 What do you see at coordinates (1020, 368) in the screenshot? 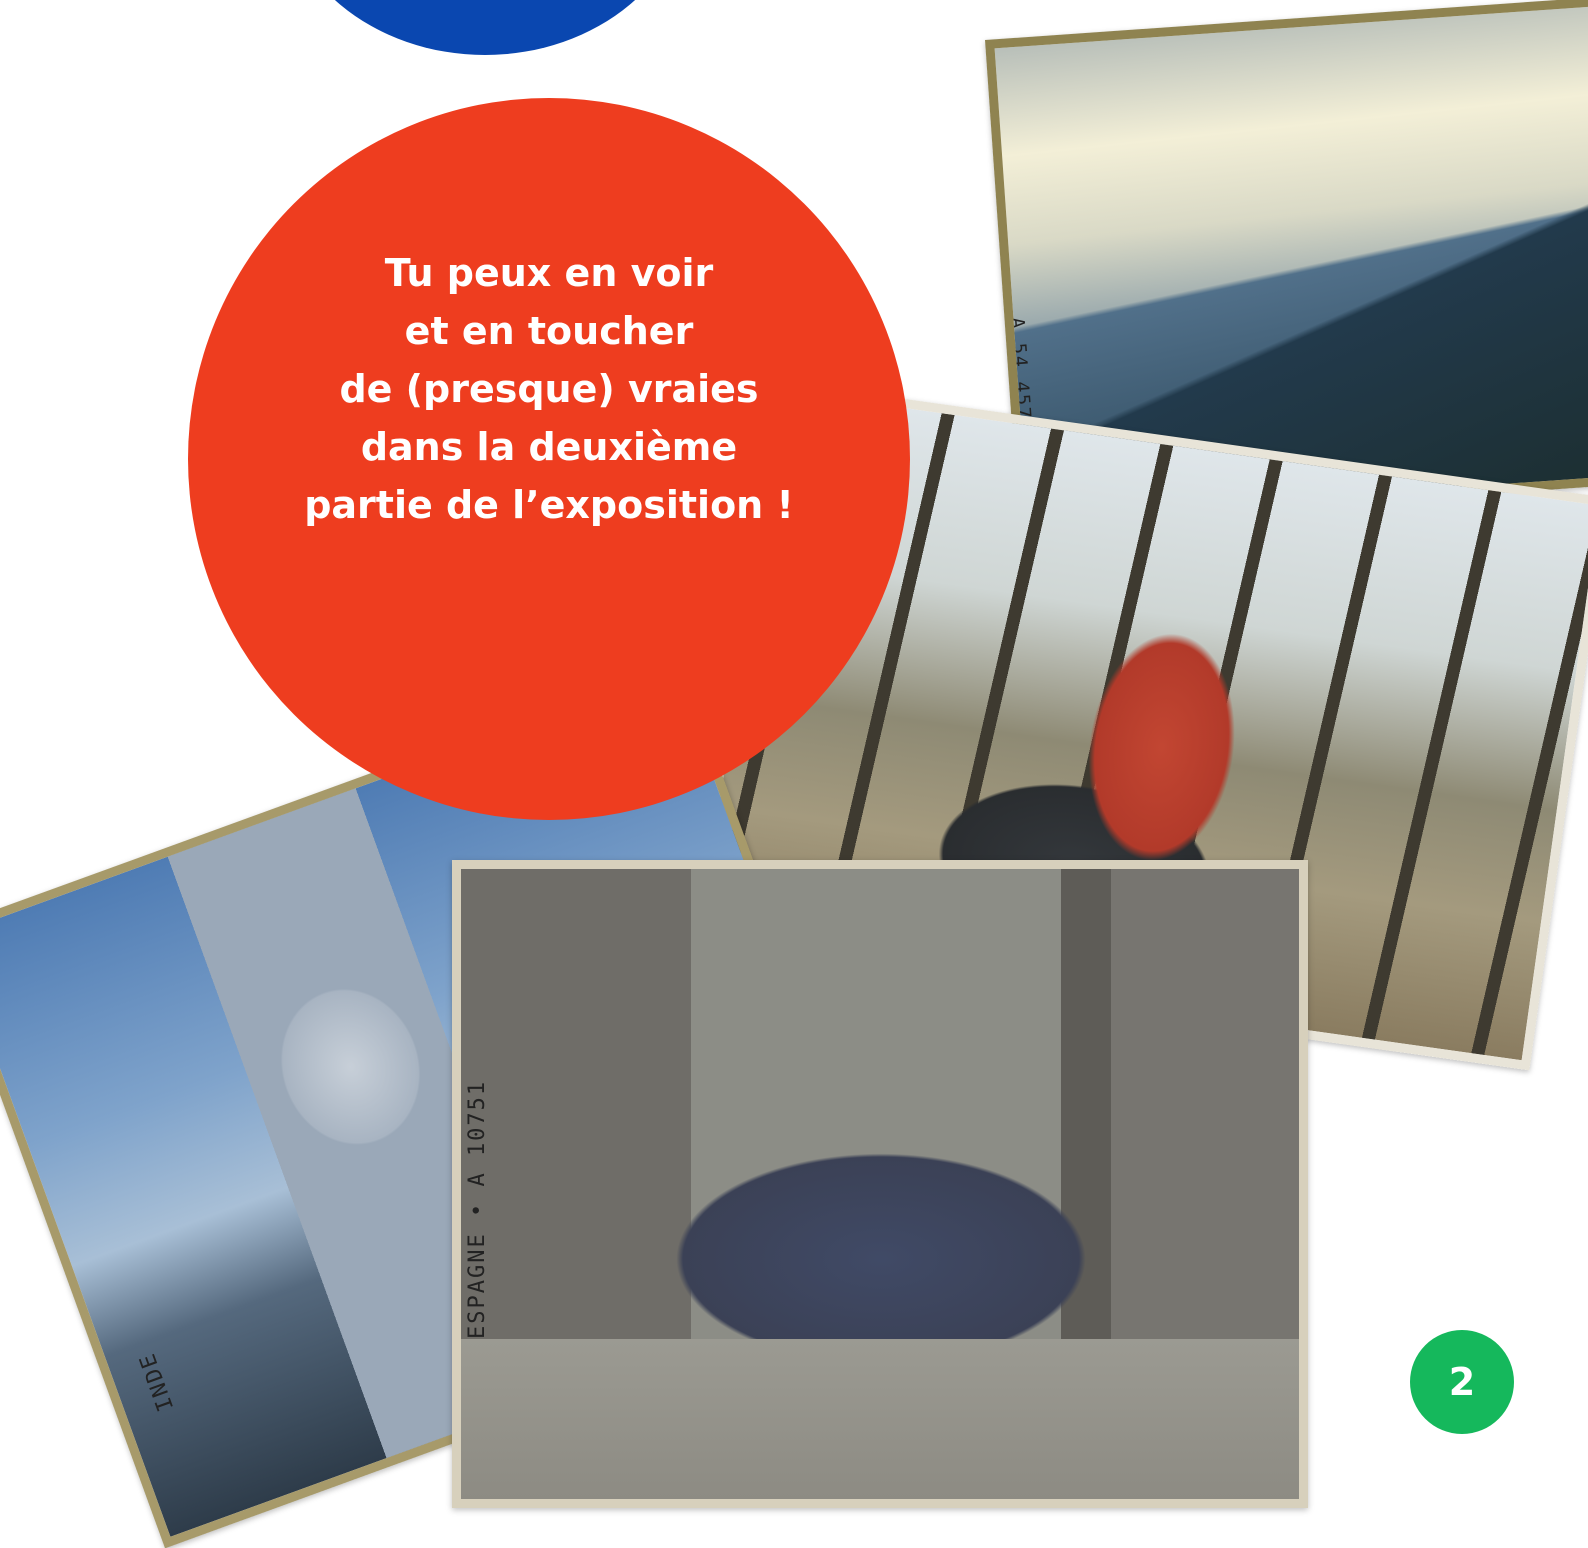
I see `photo-caption-valley: A 54 457` at bounding box center [1020, 368].